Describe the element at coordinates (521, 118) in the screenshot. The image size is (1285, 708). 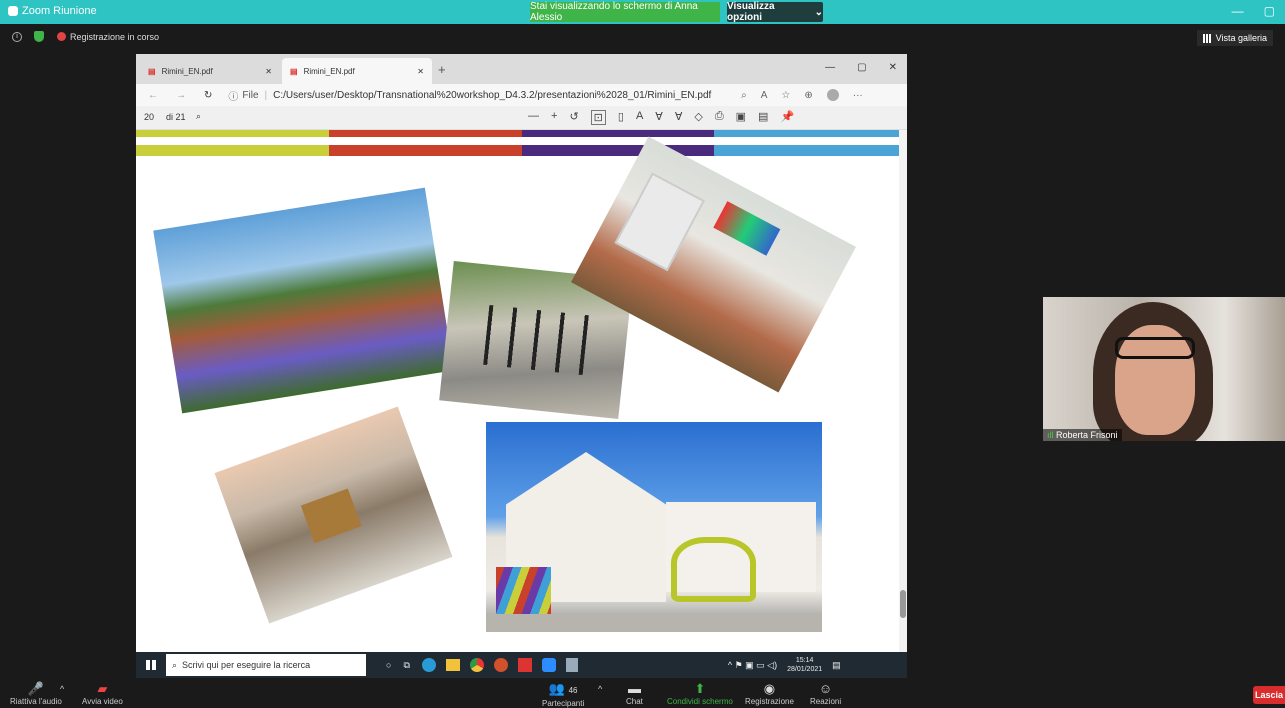
I see `pdf-toolbar: 20 di 21 ⌕ — + ↺ ⊡ ▯ A ∀ ∀ ◇ ⎙ ▣ ▤ 📌` at that location.